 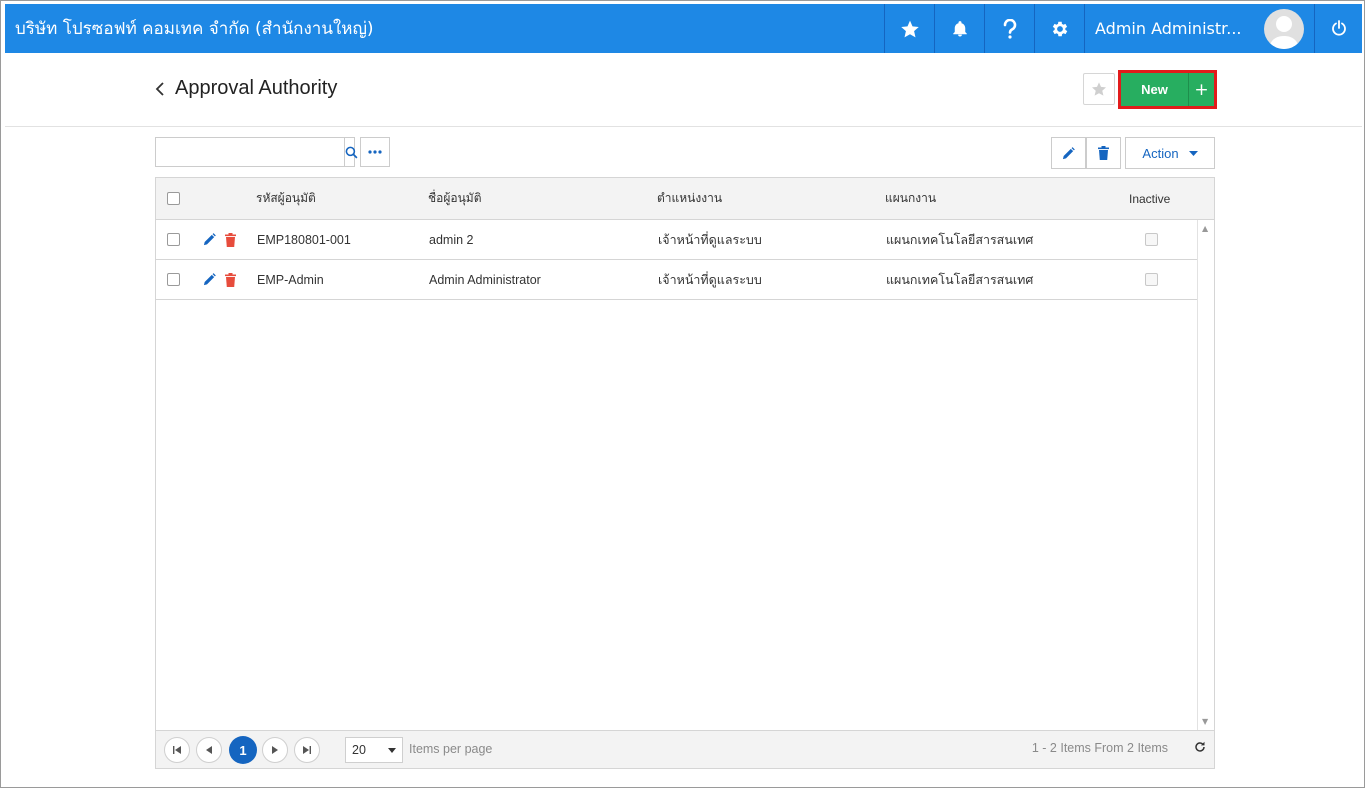 What do you see at coordinates (250, 152) in the screenshot?
I see `search-input` at bounding box center [250, 152].